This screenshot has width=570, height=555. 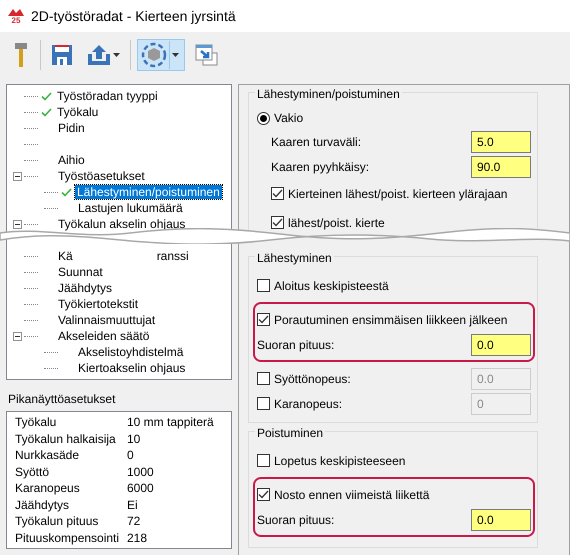 What do you see at coordinates (336, 223) in the screenshot?
I see `checkbox-label: lähest/poist. kierte` at bounding box center [336, 223].